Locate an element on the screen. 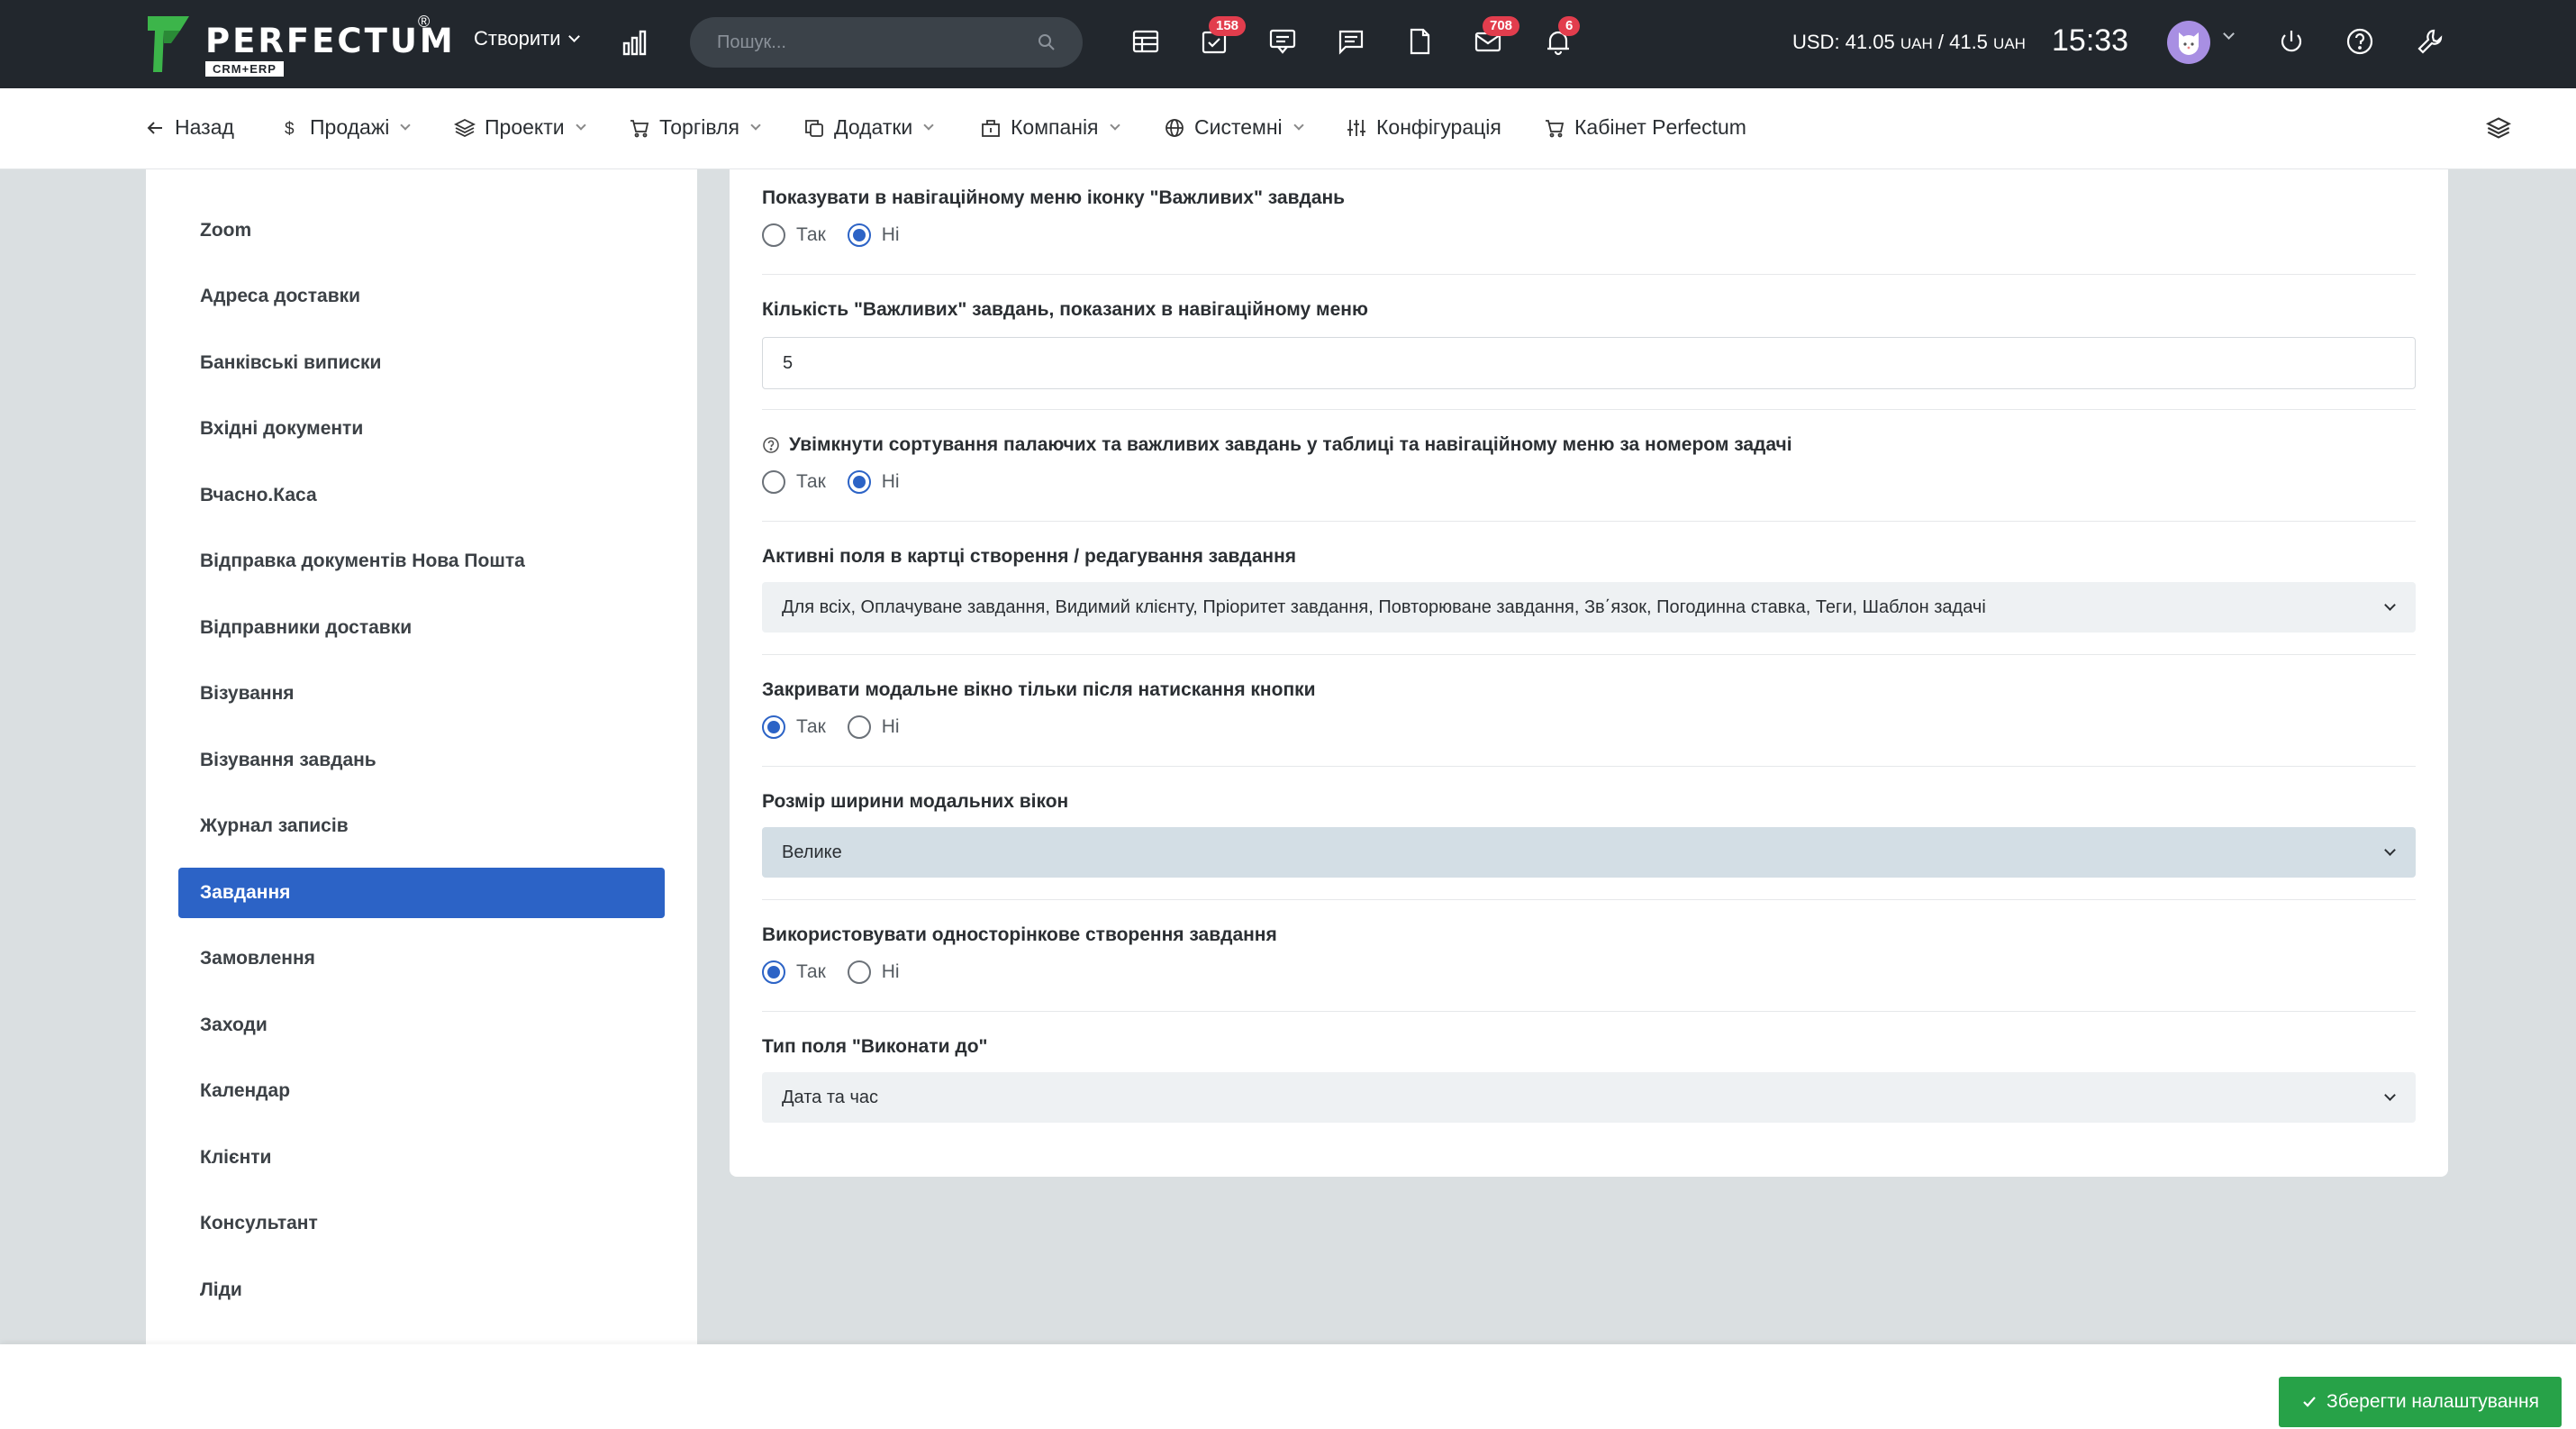  sidebar-item-delivery-address: Адреса доставки is located at coordinates (421, 296).